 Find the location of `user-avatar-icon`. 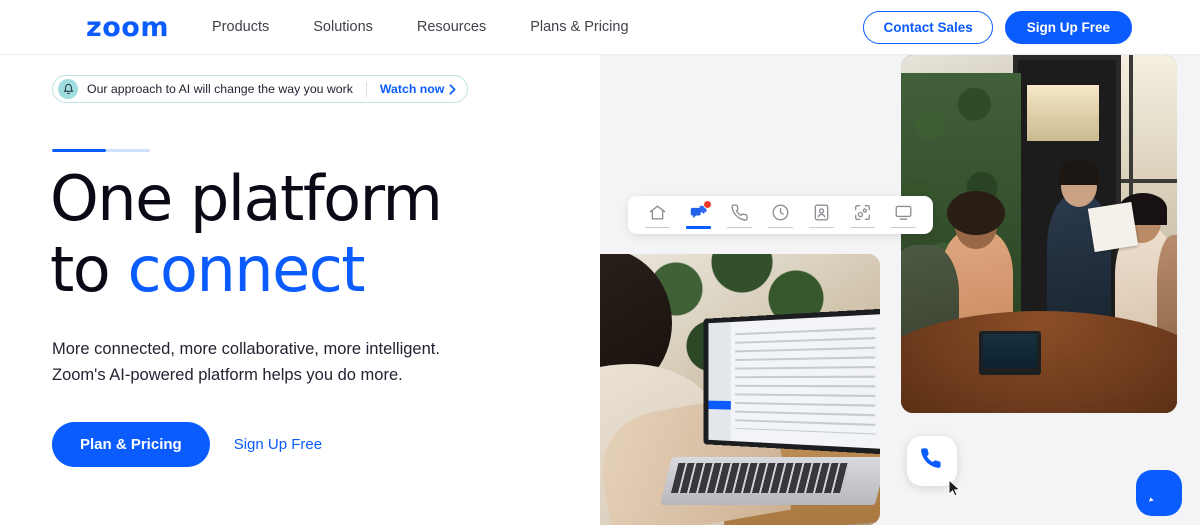

user-avatar-icon is located at coordinates (1159, 493).